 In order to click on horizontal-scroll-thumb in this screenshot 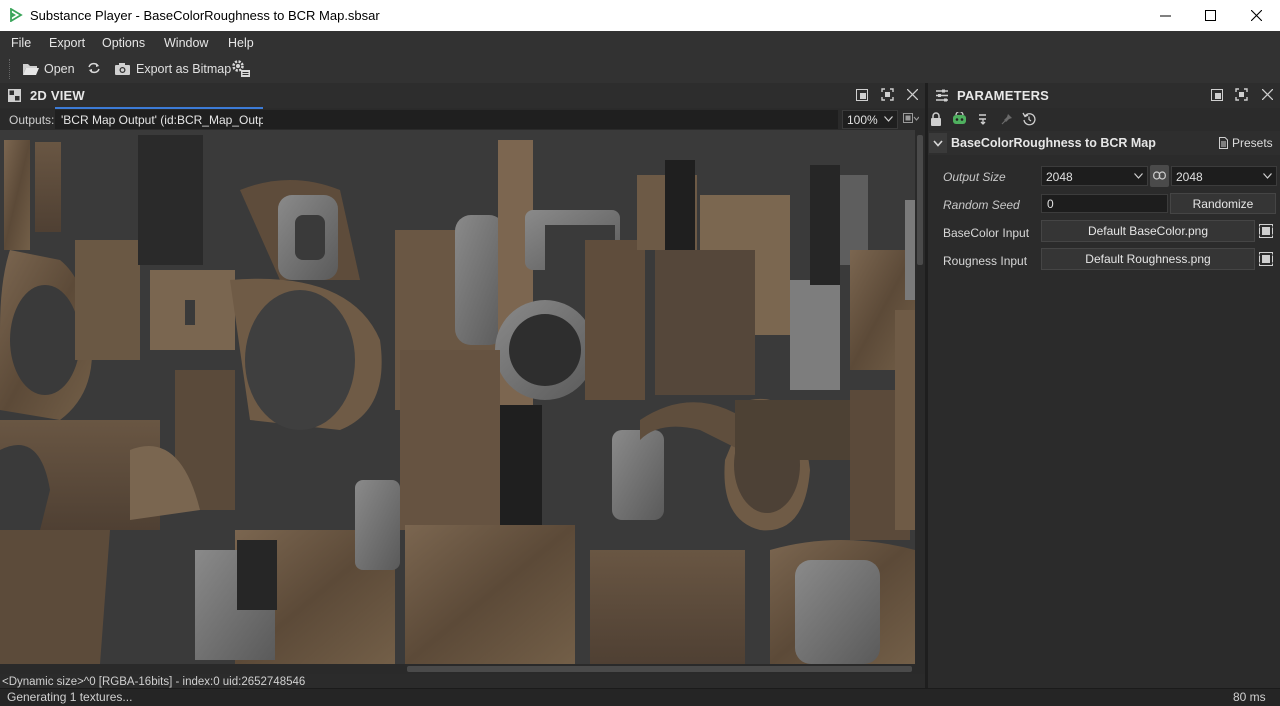, I will do `click(659, 669)`.